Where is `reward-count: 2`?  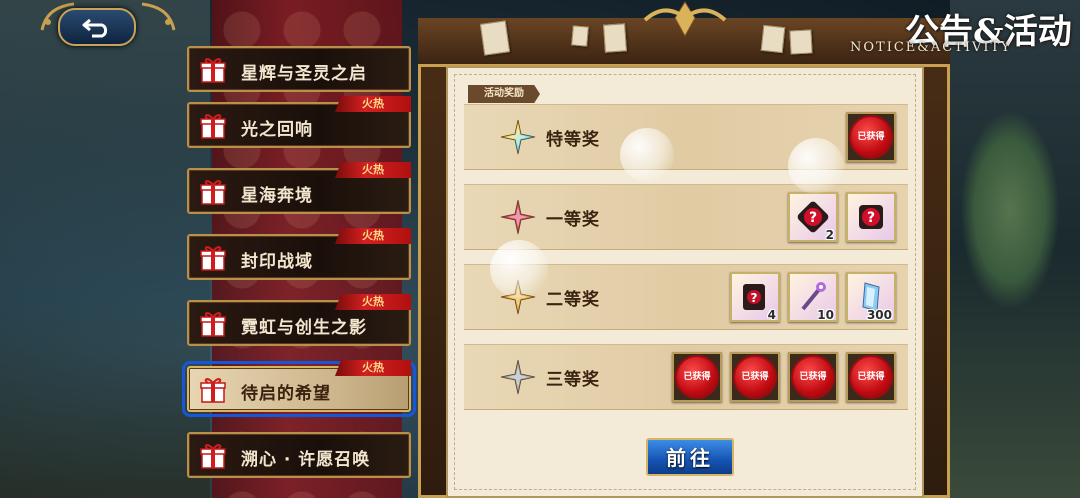
reward-count: 2 is located at coordinates (829, 235).